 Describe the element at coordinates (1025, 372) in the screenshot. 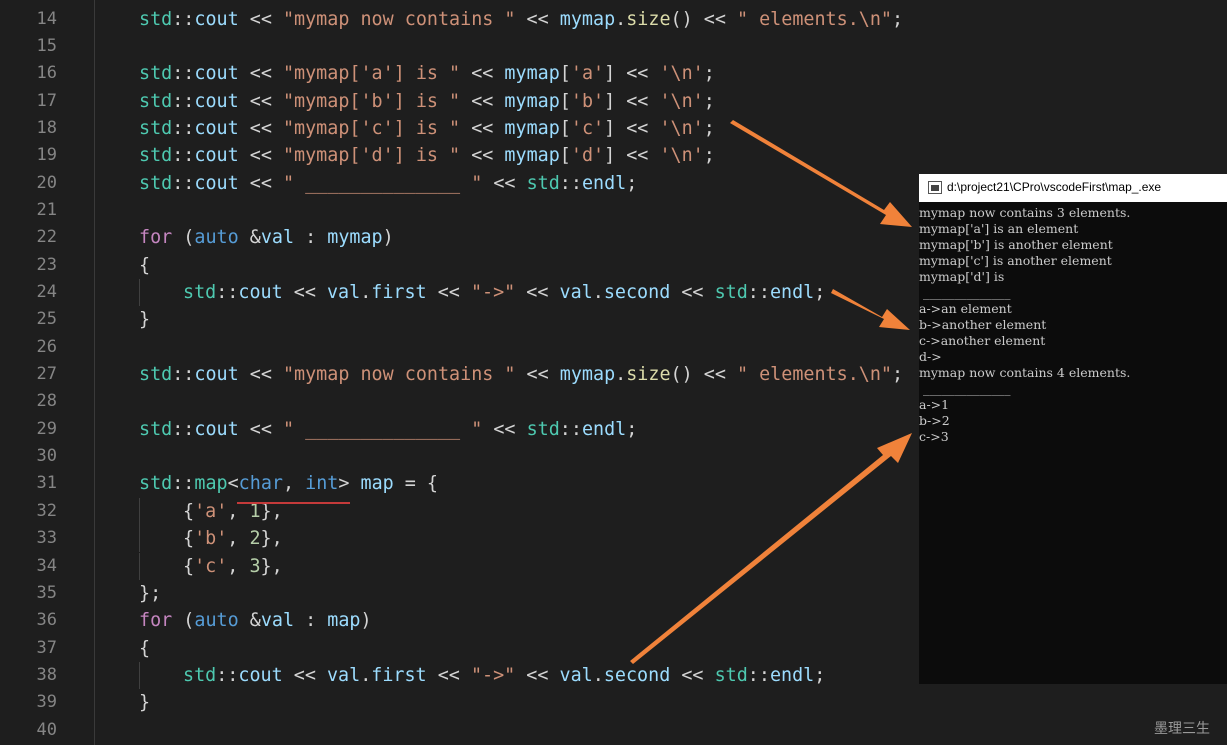

I see `console-line: mymap now contains 4 elements.` at that location.